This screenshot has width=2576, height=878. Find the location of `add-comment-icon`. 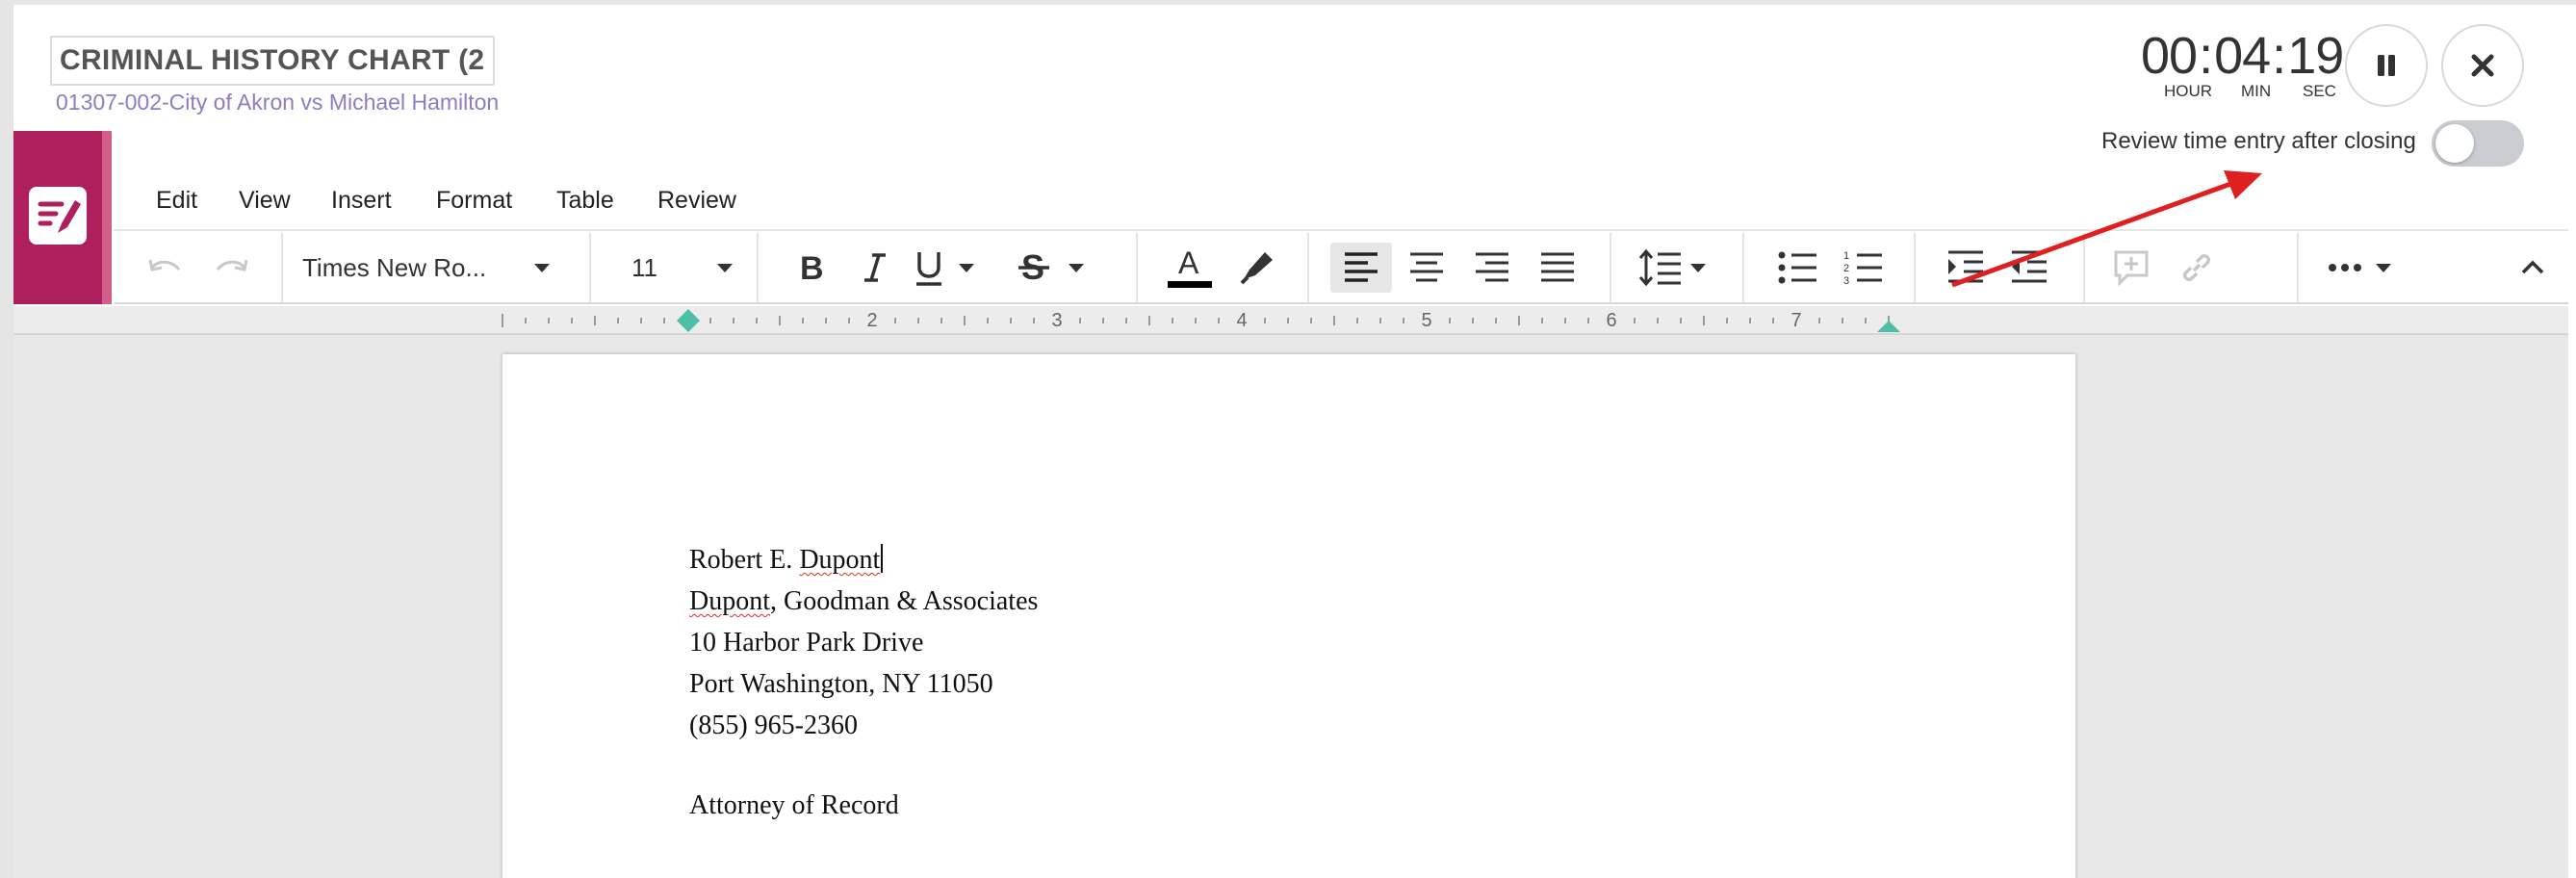

add-comment-icon is located at coordinates (2132, 269).